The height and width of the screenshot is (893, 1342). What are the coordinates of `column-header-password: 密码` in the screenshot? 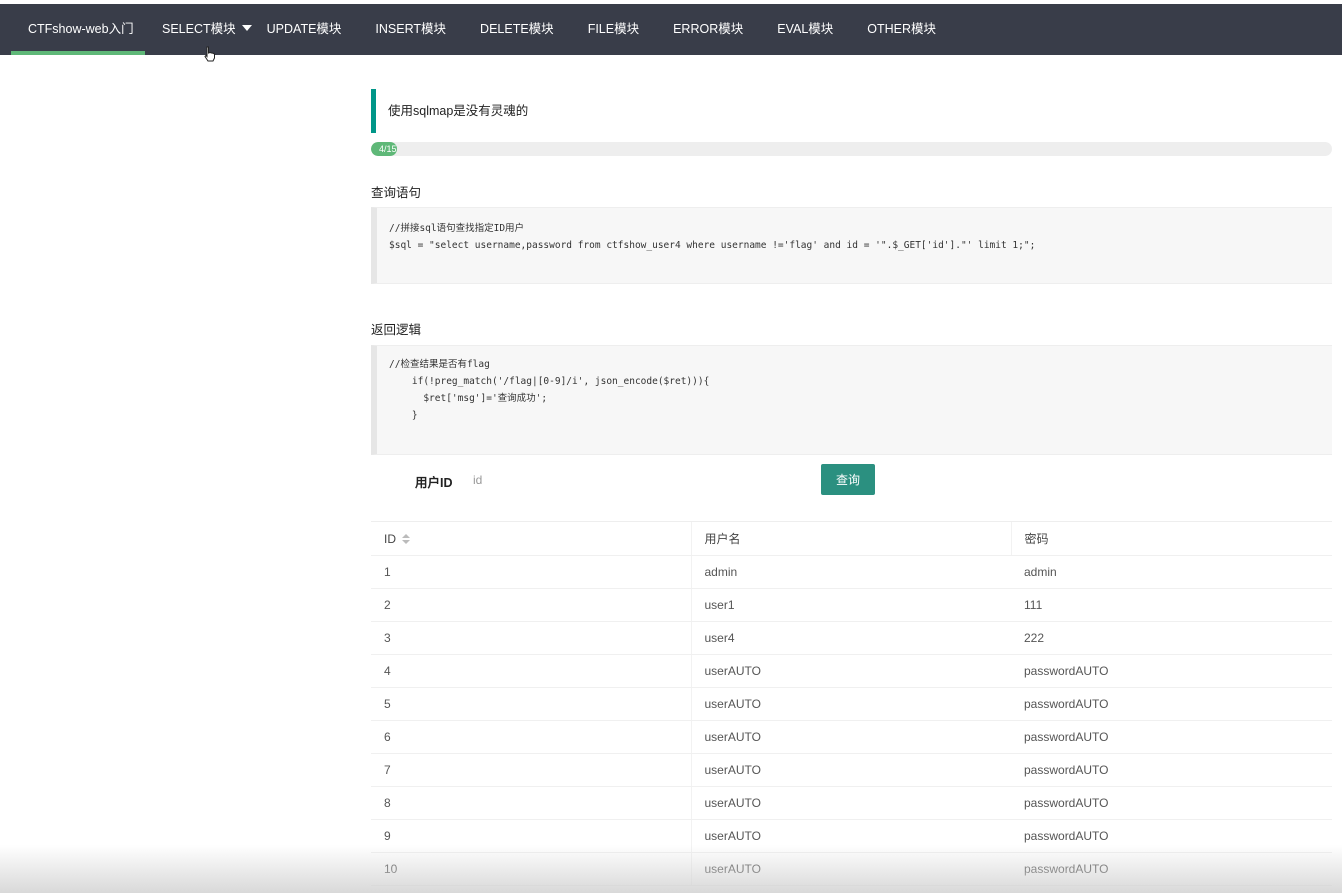 It's located at (1171, 538).